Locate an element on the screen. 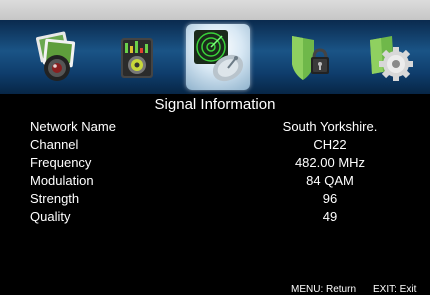  top-bar is located at coordinates (215, 10).